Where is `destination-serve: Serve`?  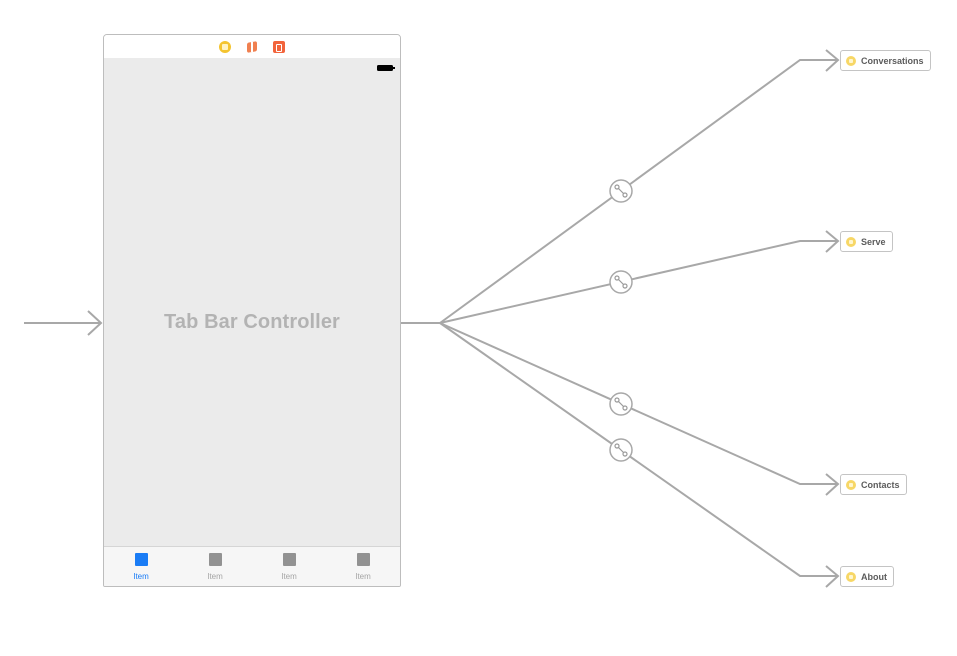
destination-serve: Serve is located at coordinates (866, 241).